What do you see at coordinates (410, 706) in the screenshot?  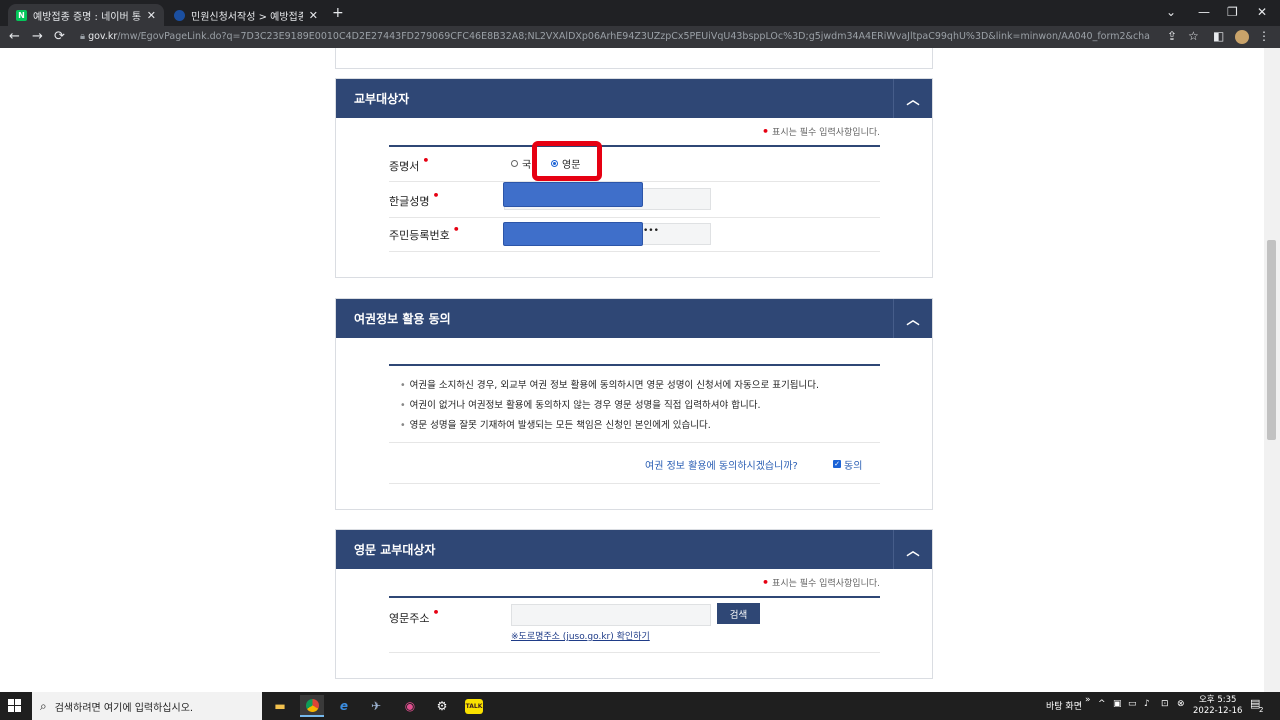 I see `chrome-canary-icon: ◉` at bounding box center [410, 706].